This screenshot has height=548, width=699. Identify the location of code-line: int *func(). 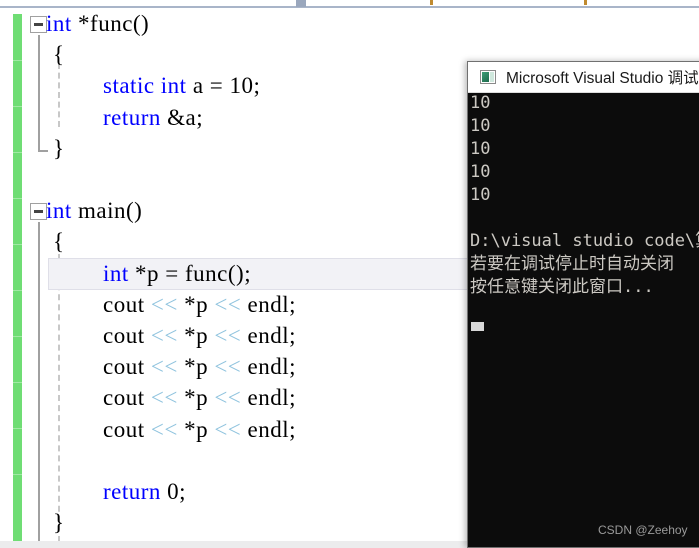
(97, 23).